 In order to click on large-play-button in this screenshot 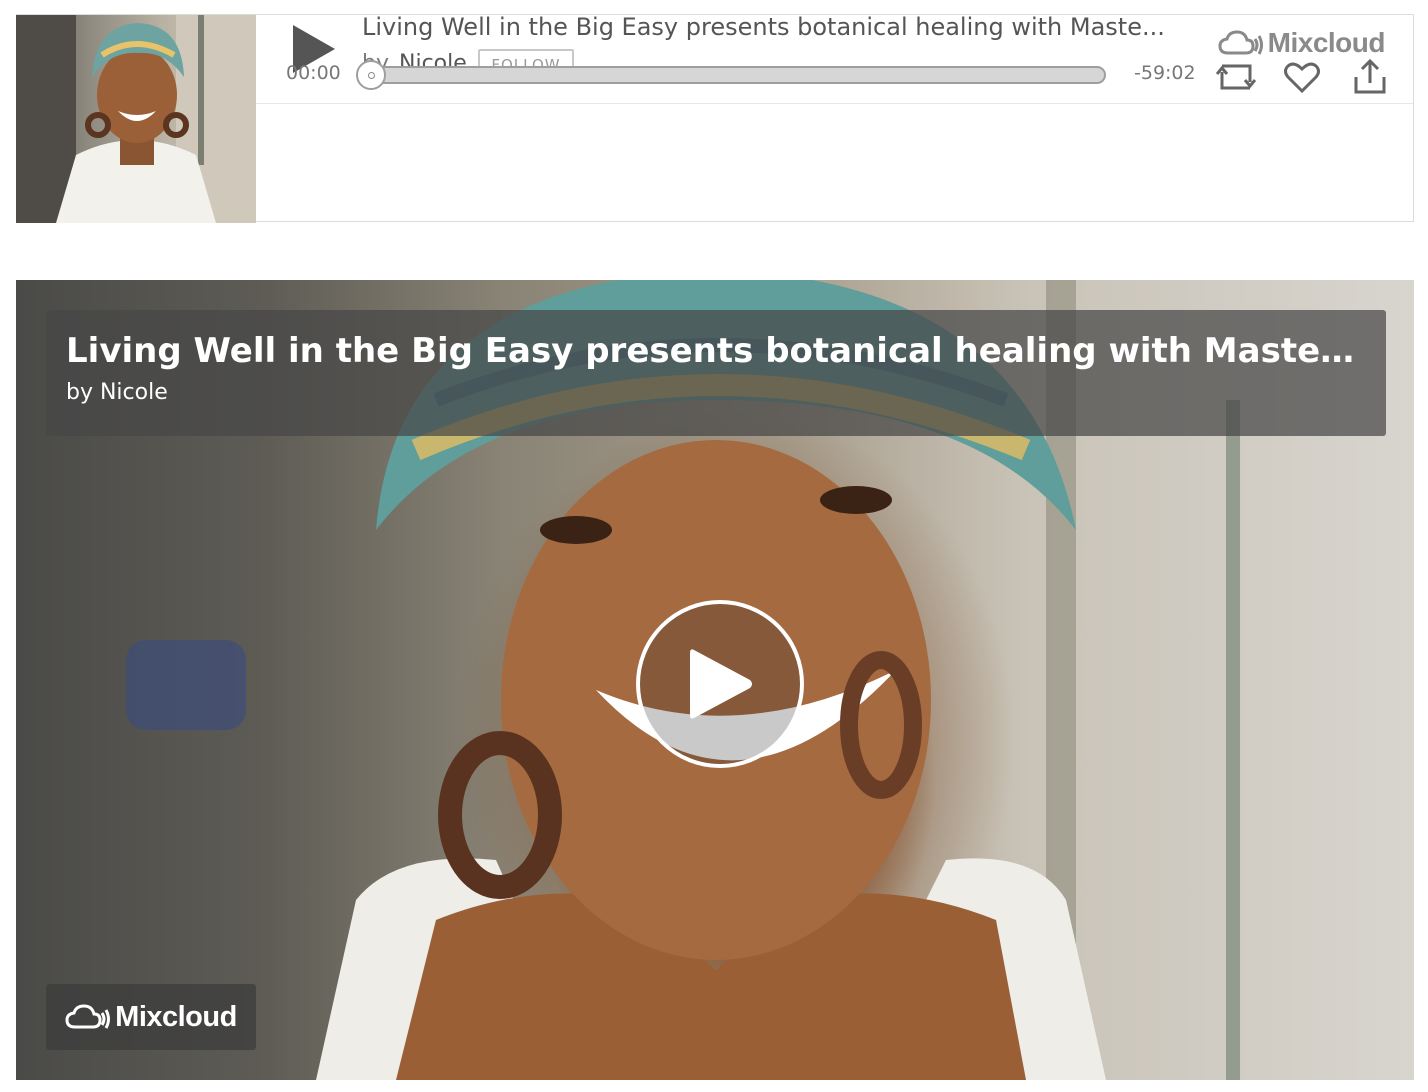, I will do `click(720, 684)`.